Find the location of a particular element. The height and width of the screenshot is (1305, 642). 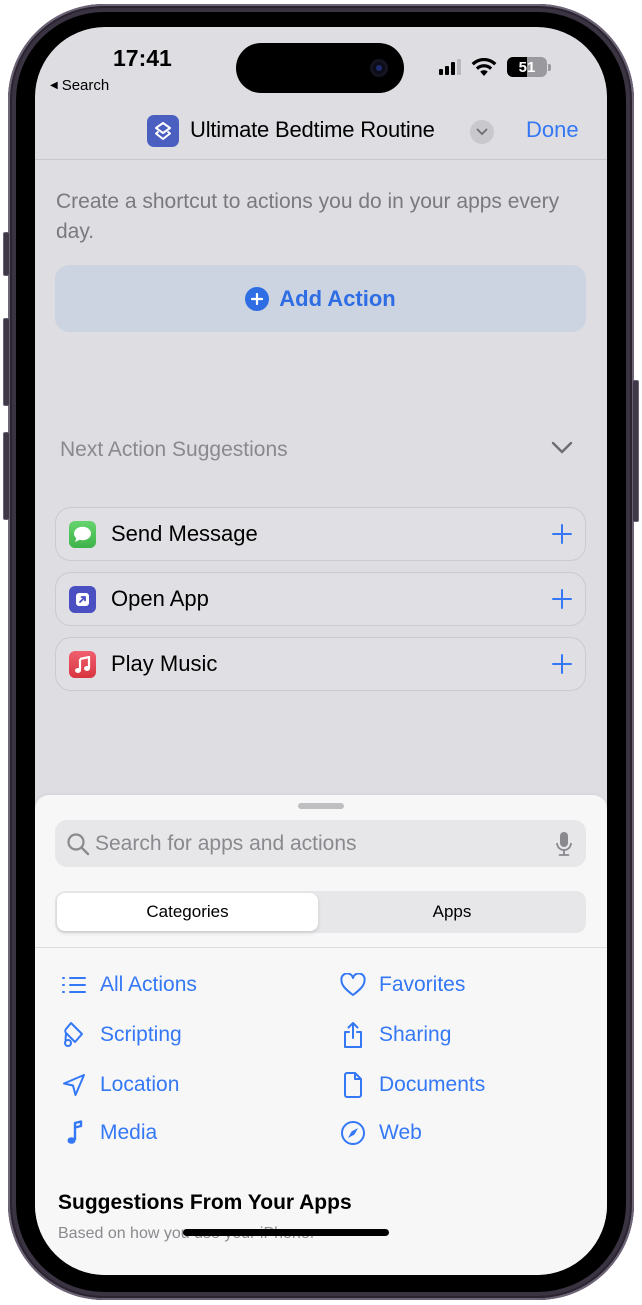

category-label: Sharing is located at coordinates (415, 1034).